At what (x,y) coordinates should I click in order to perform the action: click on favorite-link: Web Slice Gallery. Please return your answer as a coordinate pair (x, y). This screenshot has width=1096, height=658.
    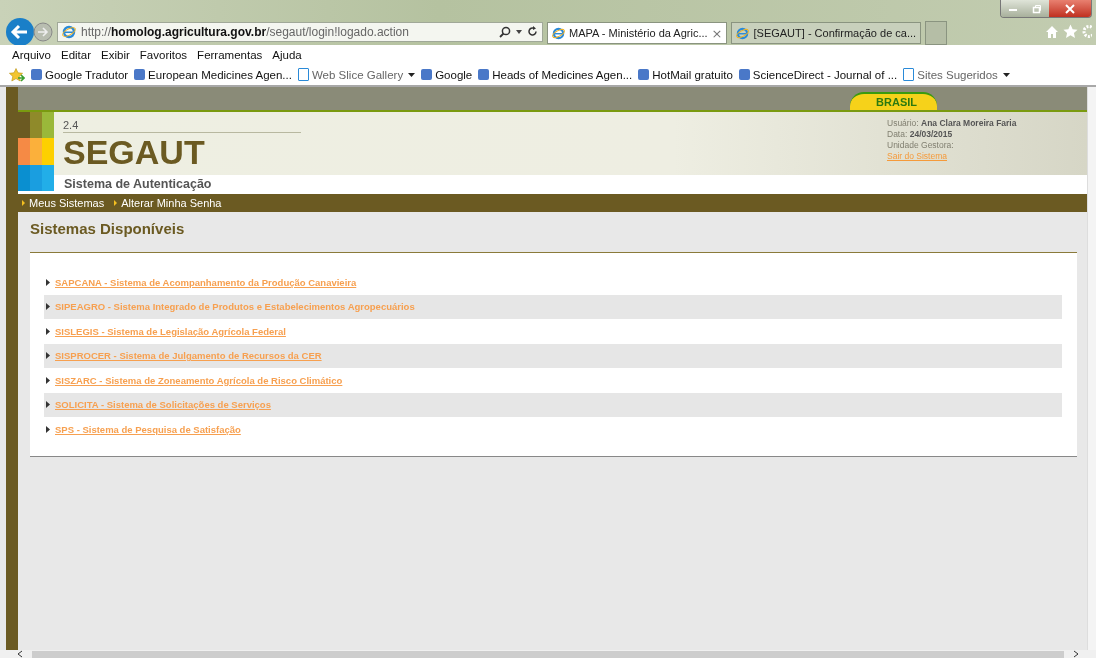
    Looking at the image, I should click on (356, 74).